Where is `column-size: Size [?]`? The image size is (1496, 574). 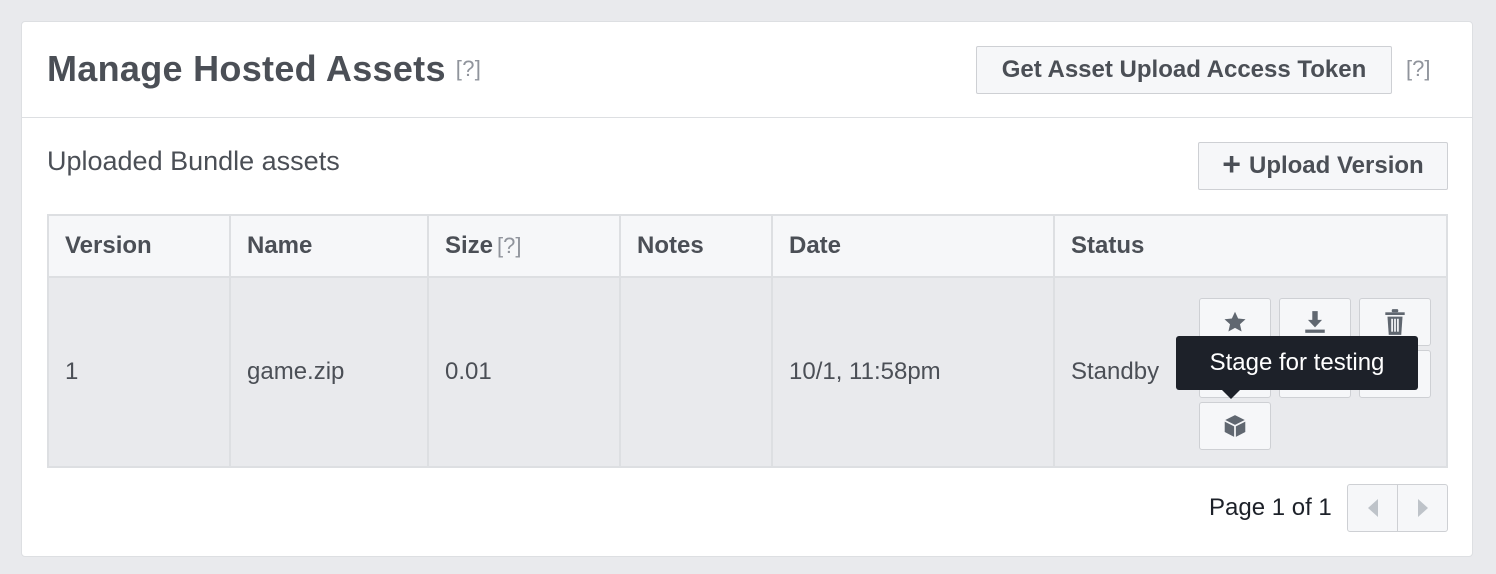 column-size: Size [?] is located at coordinates (524, 246).